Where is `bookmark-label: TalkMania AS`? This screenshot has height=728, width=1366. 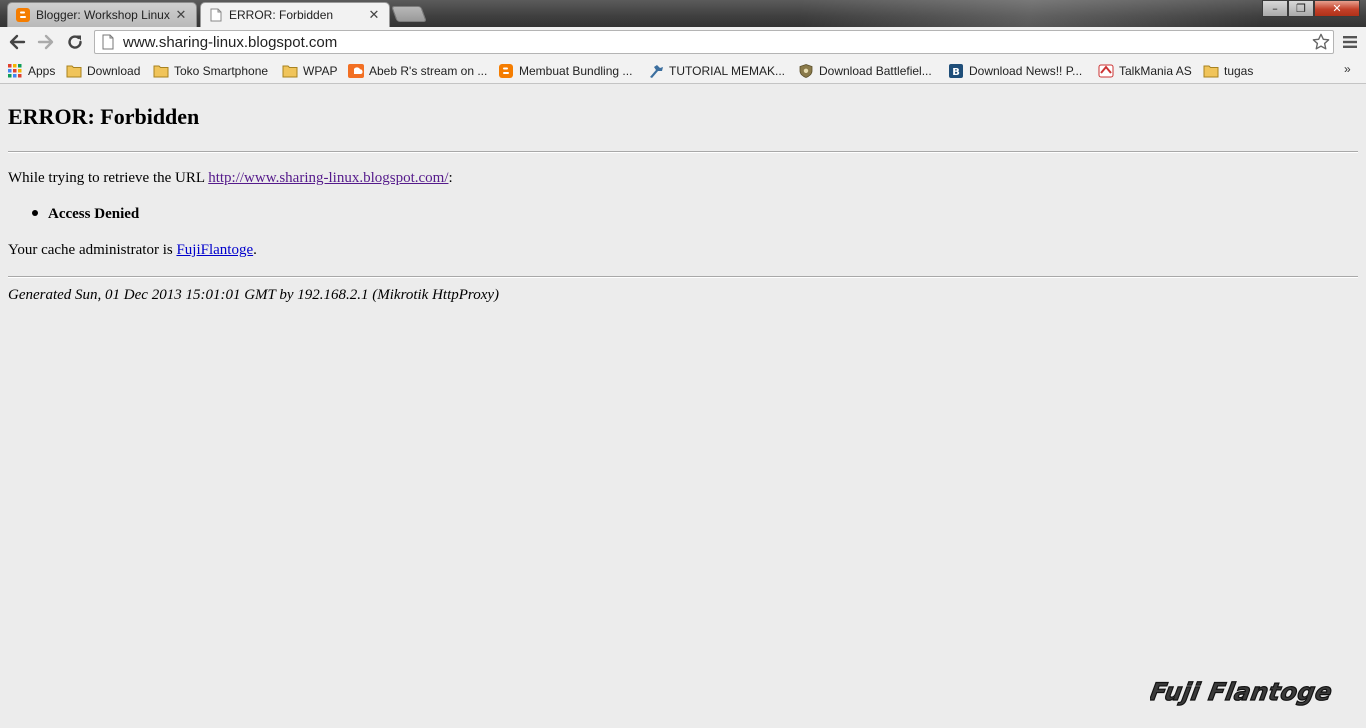
bookmark-label: TalkMania AS is located at coordinates (1155, 71).